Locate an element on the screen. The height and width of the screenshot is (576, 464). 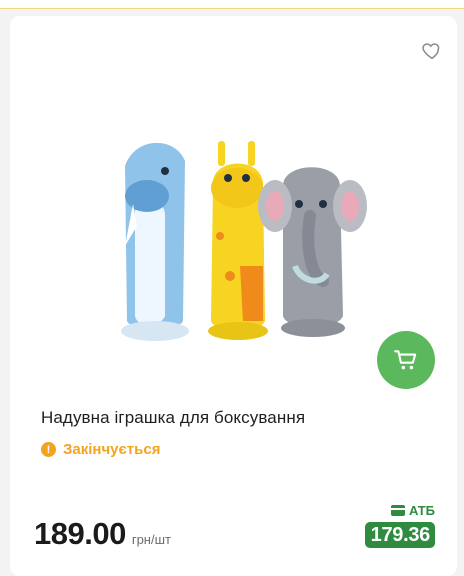
price-block: 189.00 грн/шт is located at coordinates (102, 534).